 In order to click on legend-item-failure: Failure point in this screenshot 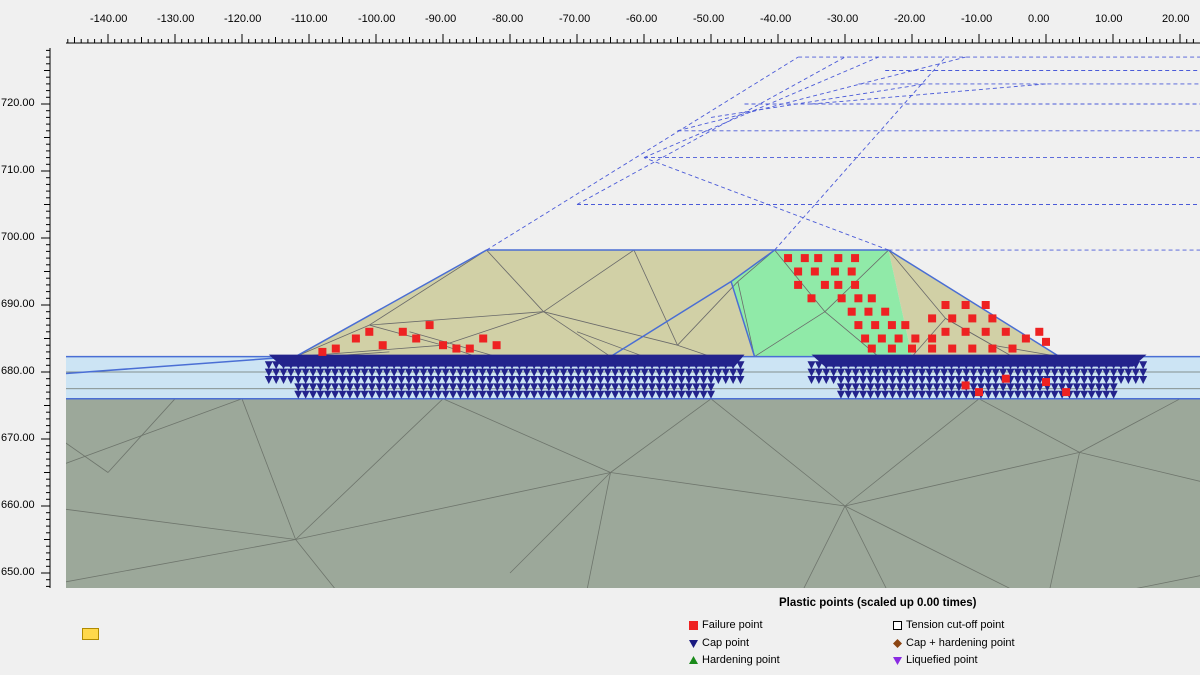, I will do `click(726, 625)`.